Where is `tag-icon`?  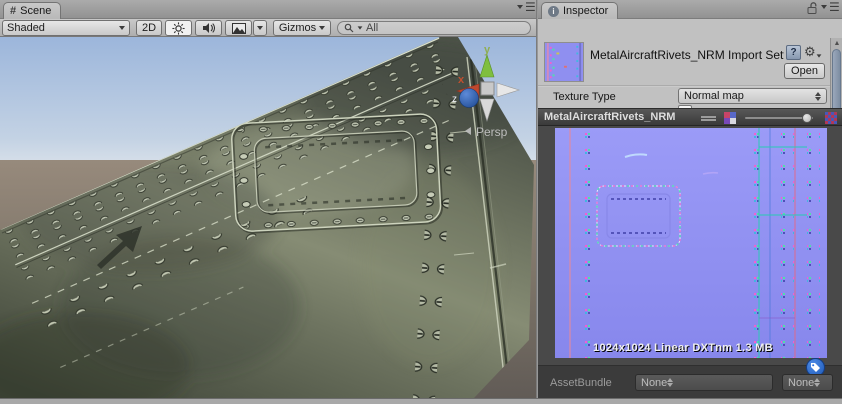
tag-icon is located at coordinates (815, 367).